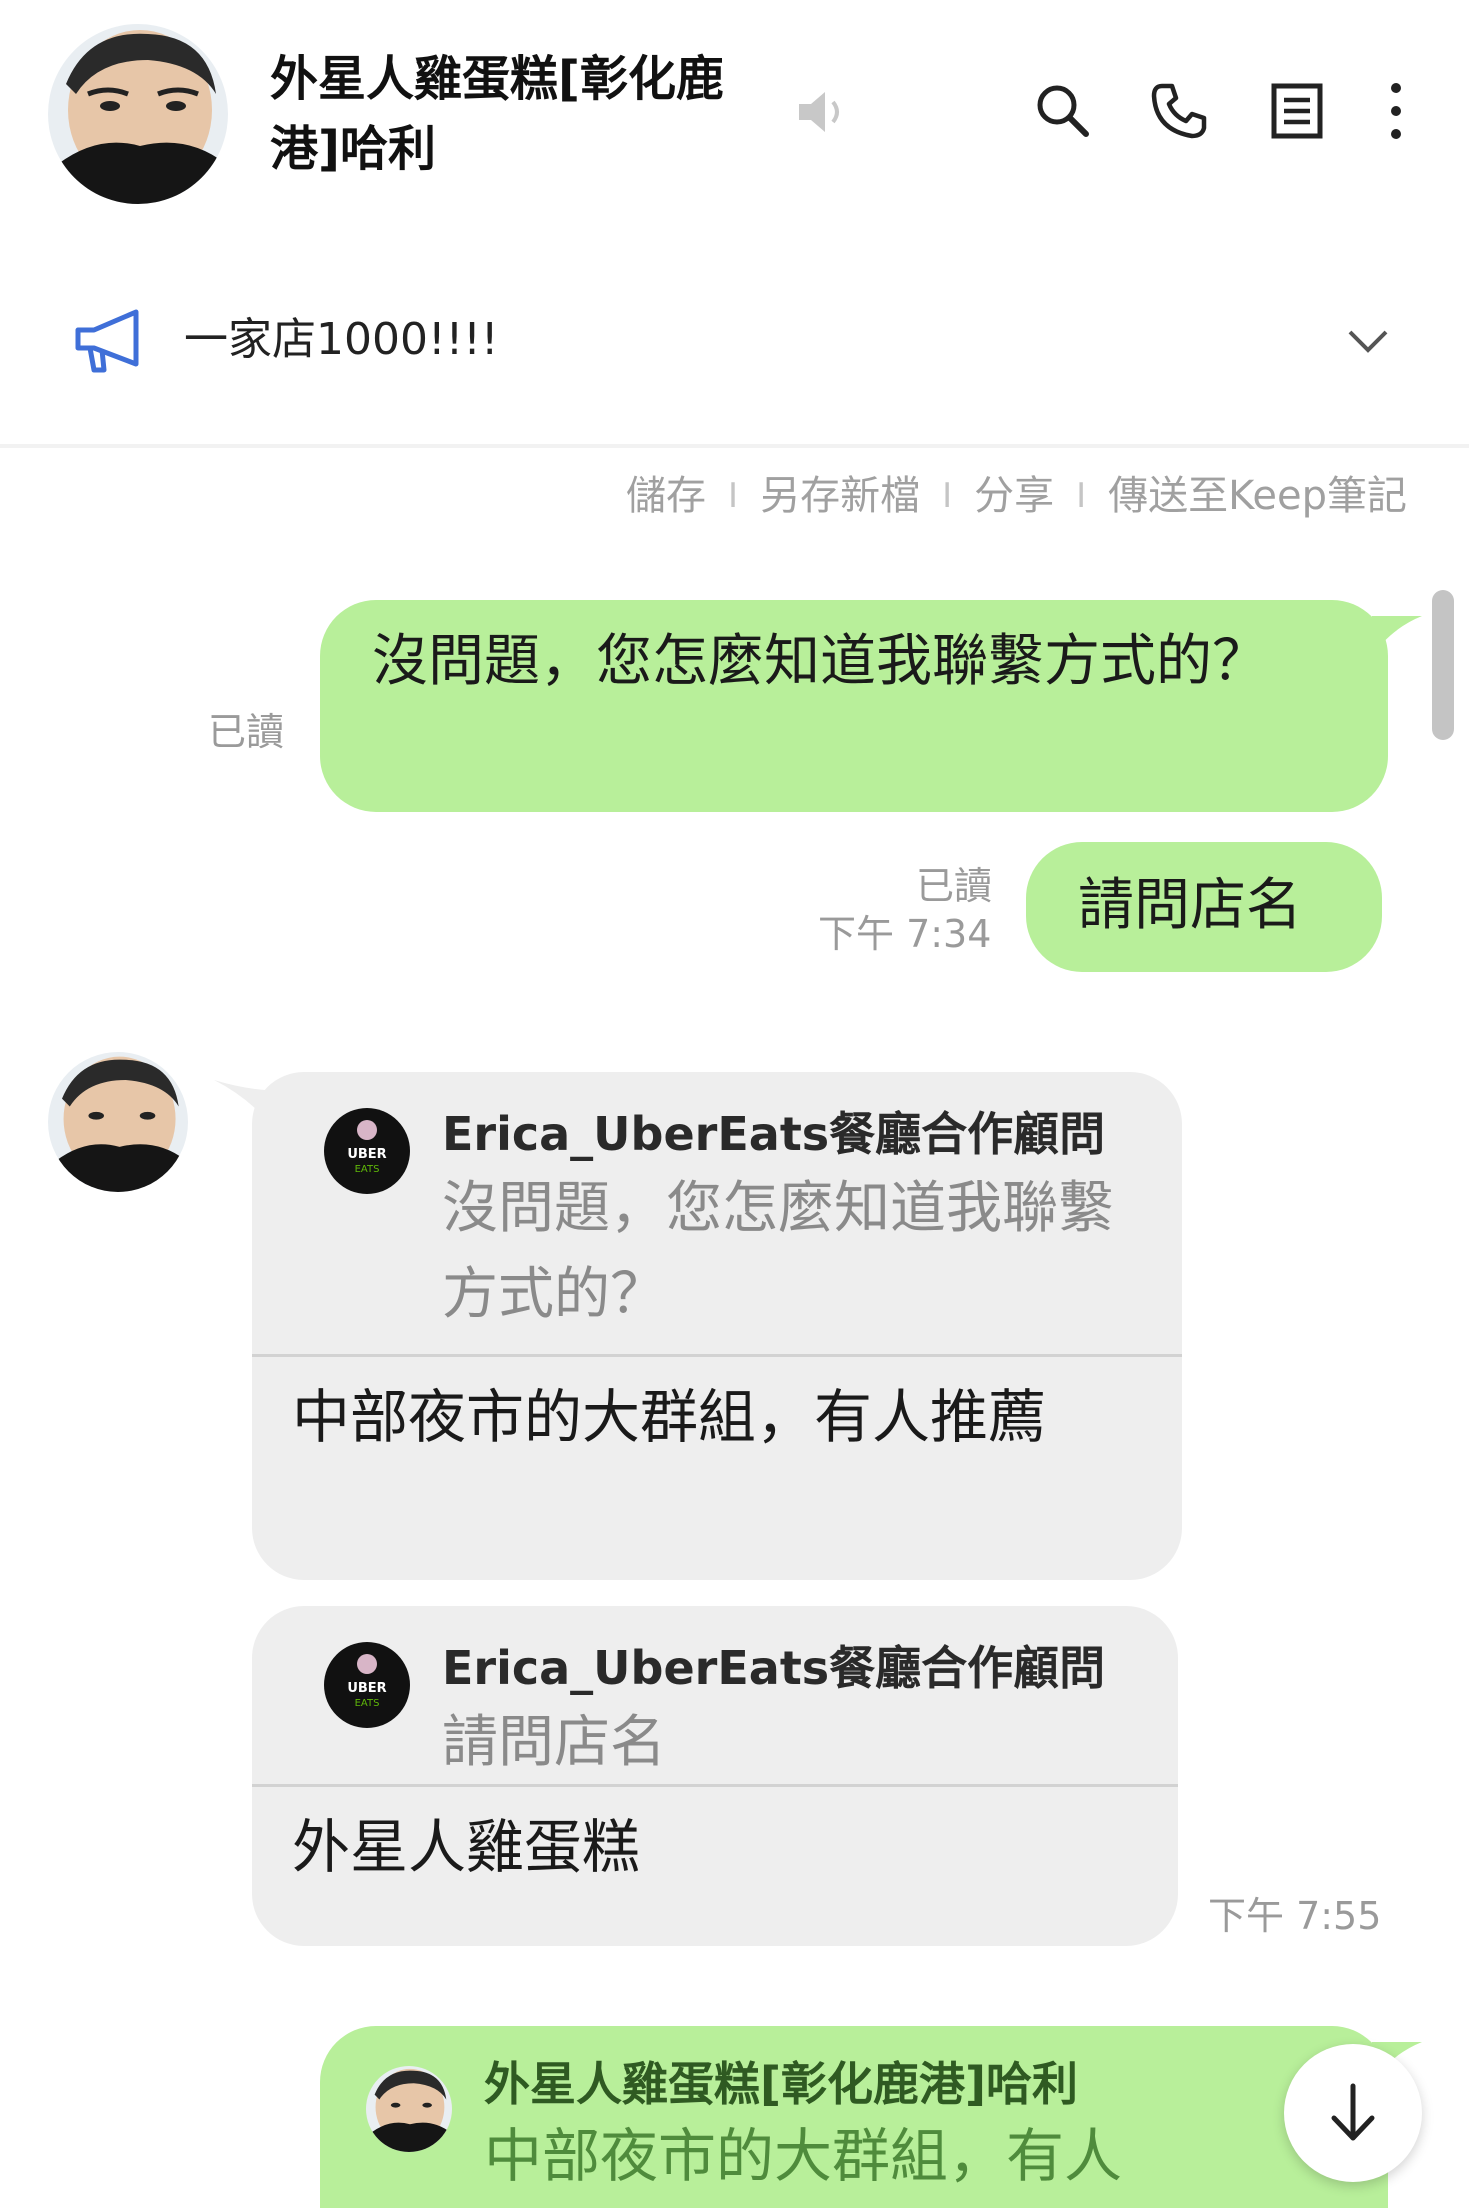 This screenshot has height=2208, width=1469. What do you see at coordinates (1295, 1916) in the screenshot?
I see `timestamp: 下午 7:55` at bounding box center [1295, 1916].